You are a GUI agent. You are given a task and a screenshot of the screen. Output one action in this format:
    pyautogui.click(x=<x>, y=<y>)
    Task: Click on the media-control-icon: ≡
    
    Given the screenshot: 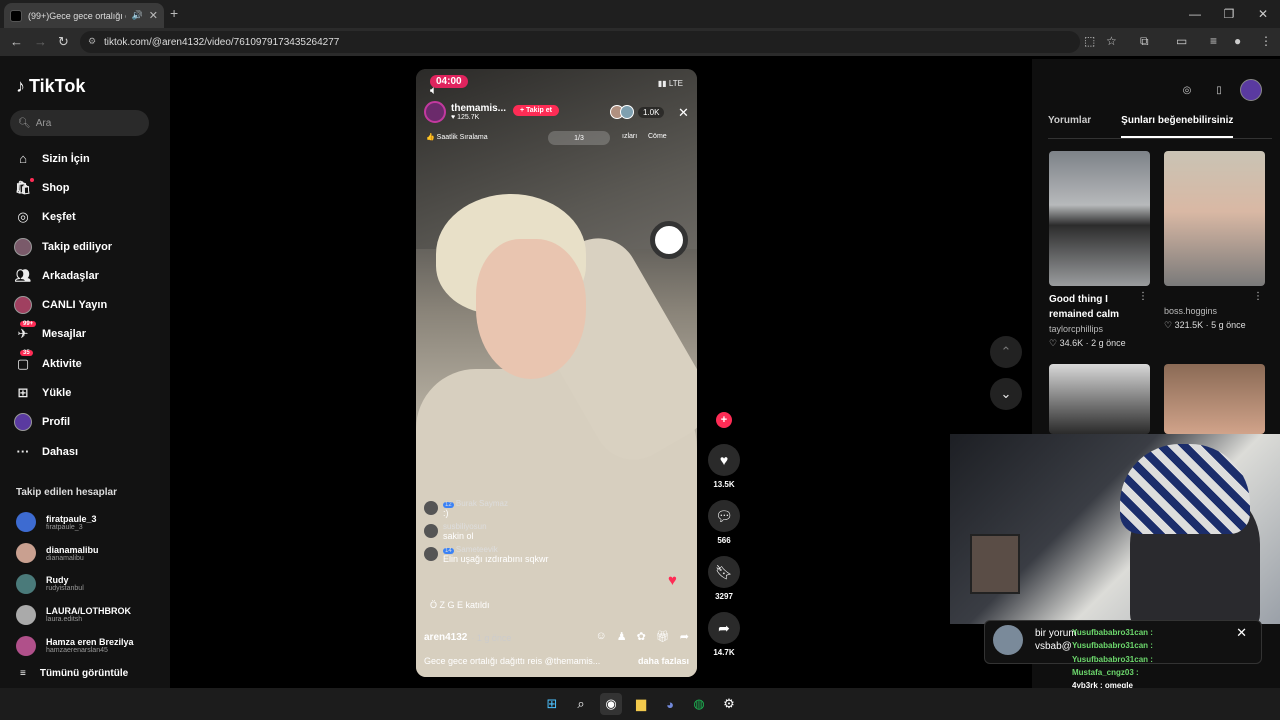 What is the action you would take?
    pyautogui.click(x=1213, y=41)
    